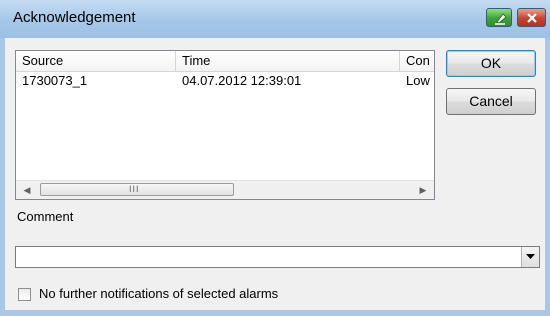 The width and height of the screenshot is (550, 316). I want to click on scroll-left-icon: ◀, so click(27, 190).